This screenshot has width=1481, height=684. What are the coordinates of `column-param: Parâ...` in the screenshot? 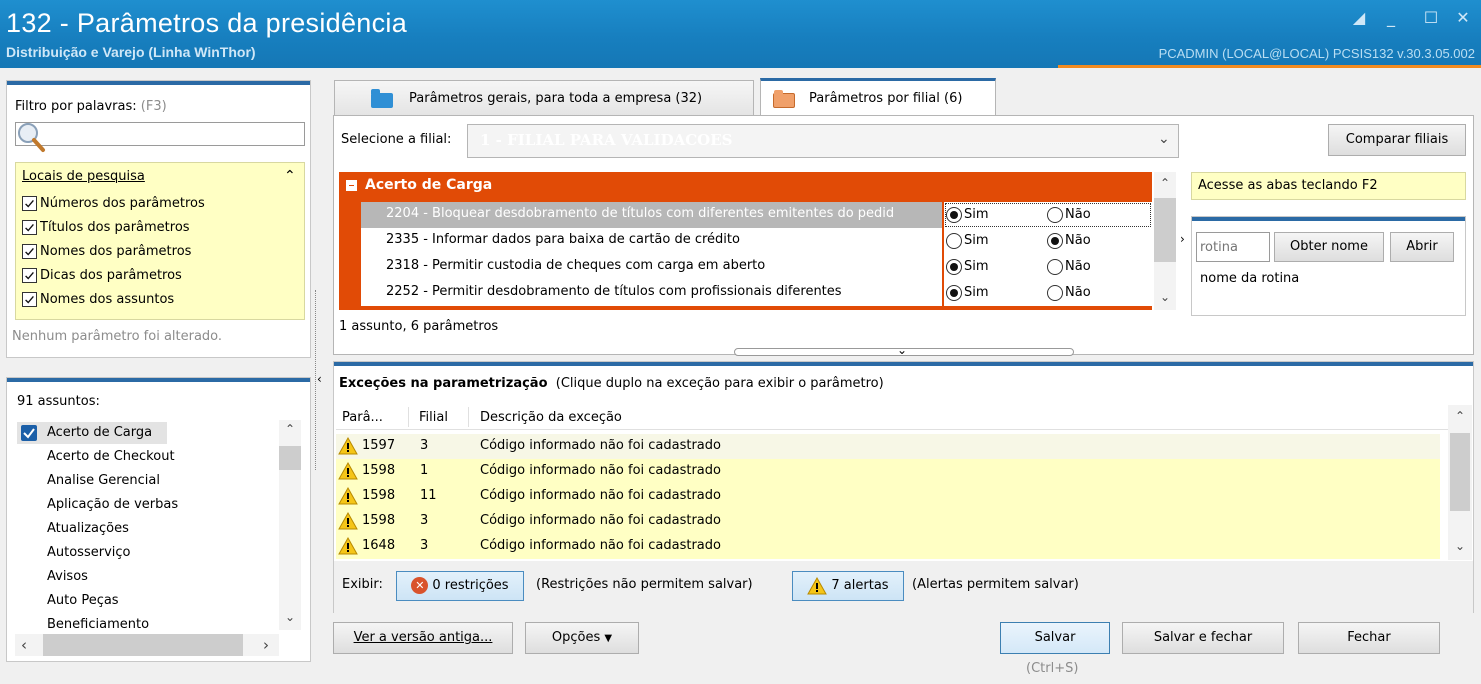 It's located at (362, 417).